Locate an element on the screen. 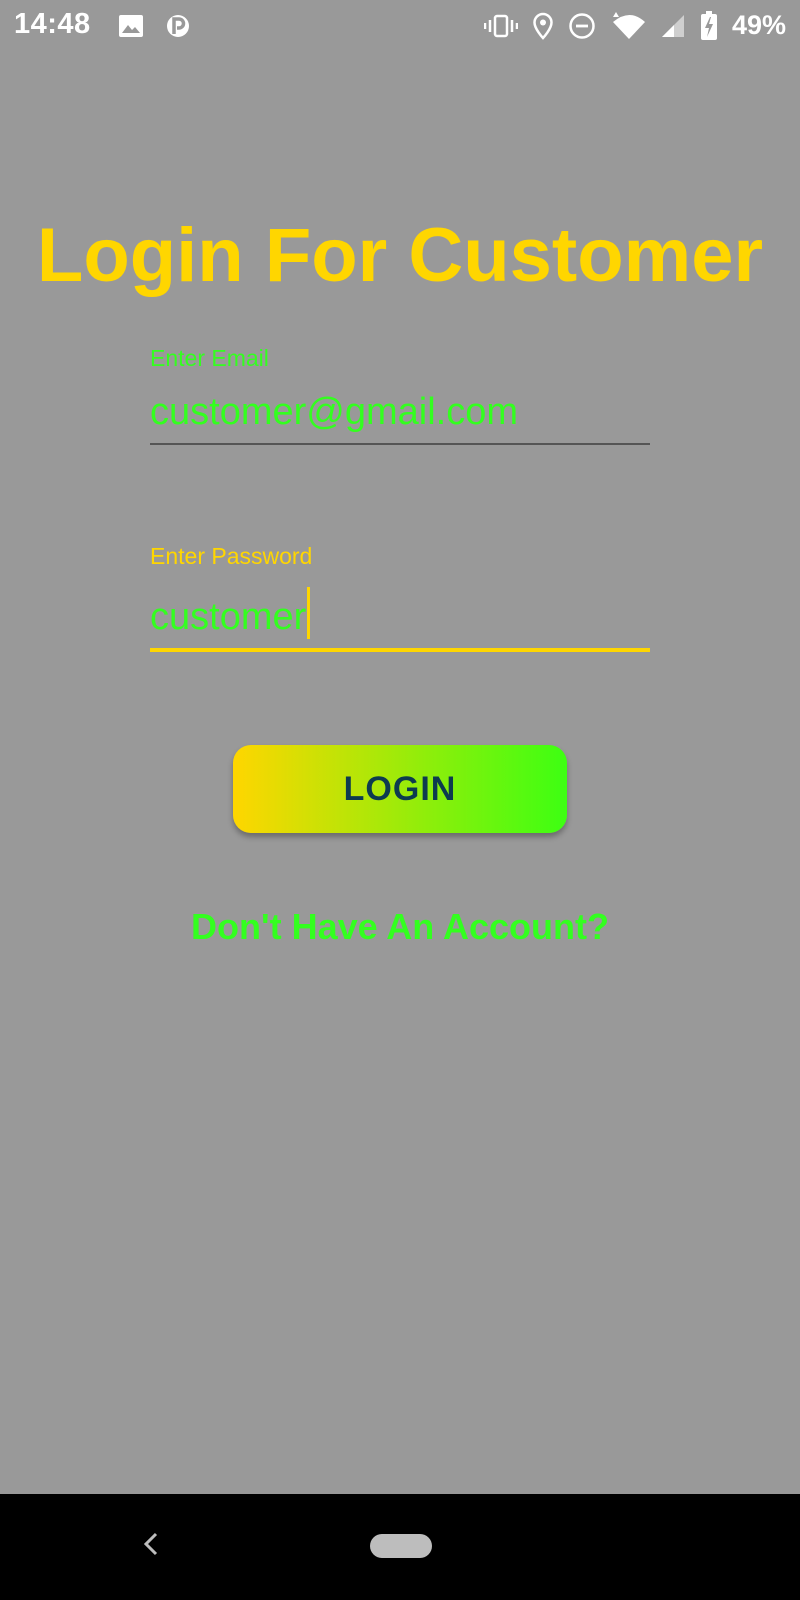 The image size is (800, 1600). navigation-bar is located at coordinates (400, 1547).